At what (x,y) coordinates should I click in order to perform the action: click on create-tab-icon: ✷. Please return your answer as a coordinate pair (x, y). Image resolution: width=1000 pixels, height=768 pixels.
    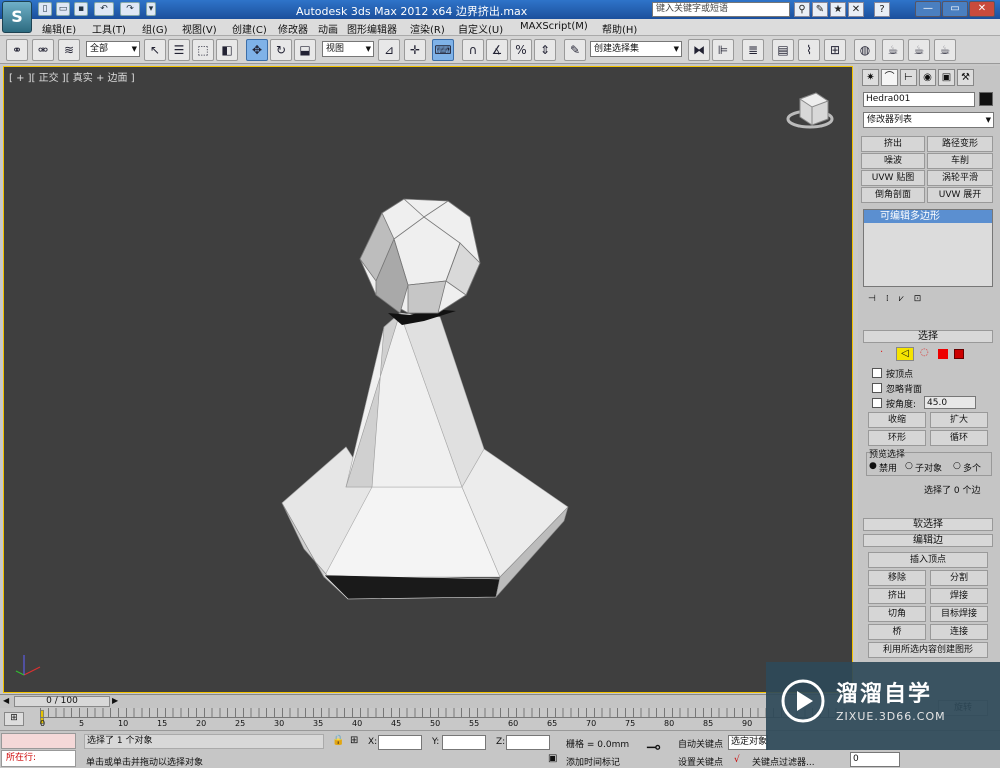
    Looking at the image, I should click on (870, 77).